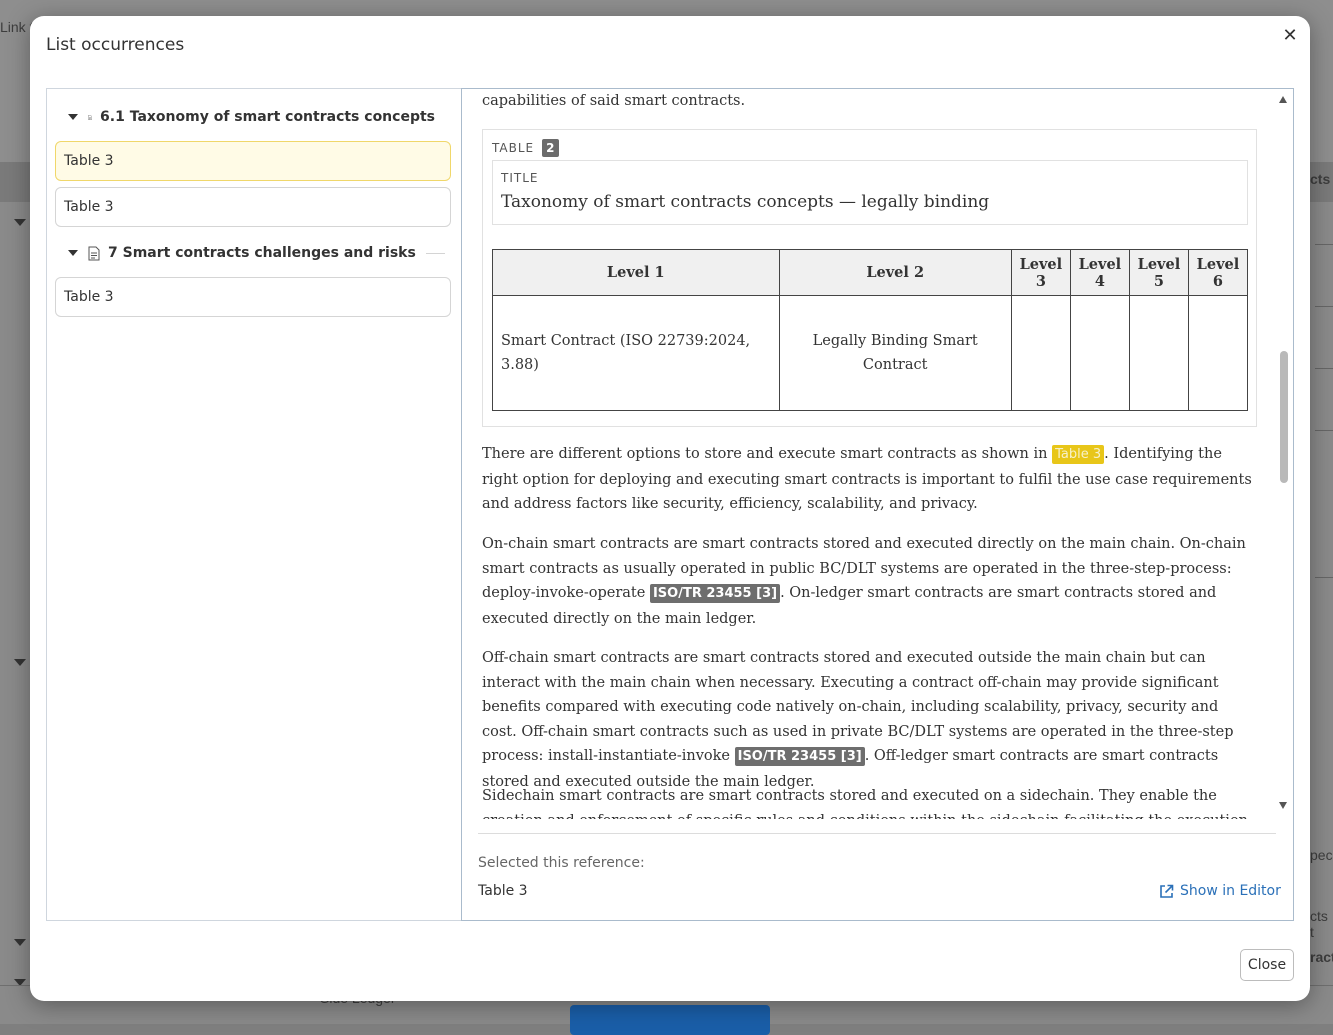 This screenshot has width=1333, height=1035. I want to click on dialog-title: List occurrences, so click(115, 45).